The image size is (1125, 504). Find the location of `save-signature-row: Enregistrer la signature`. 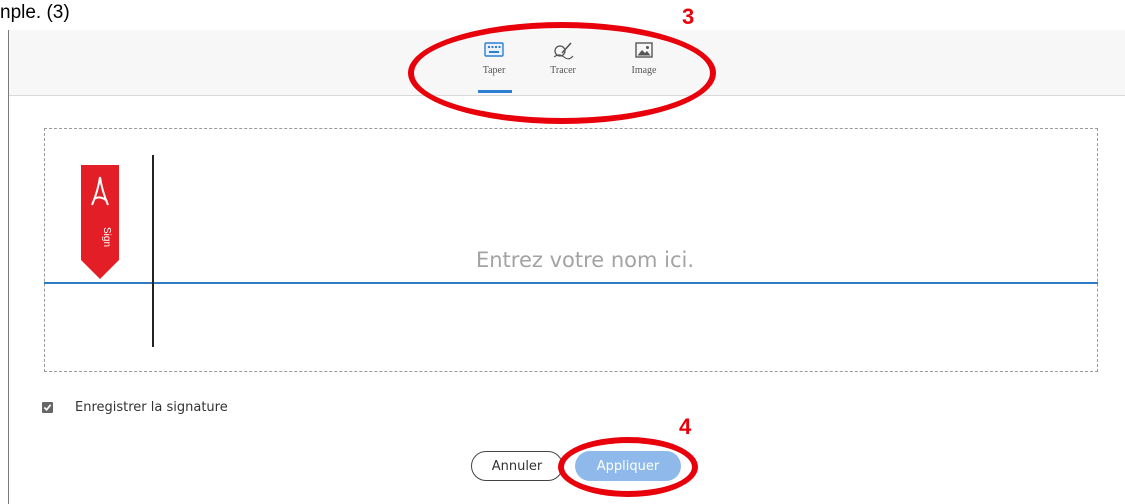

save-signature-row: Enregistrer la signature is located at coordinates (135, 407).